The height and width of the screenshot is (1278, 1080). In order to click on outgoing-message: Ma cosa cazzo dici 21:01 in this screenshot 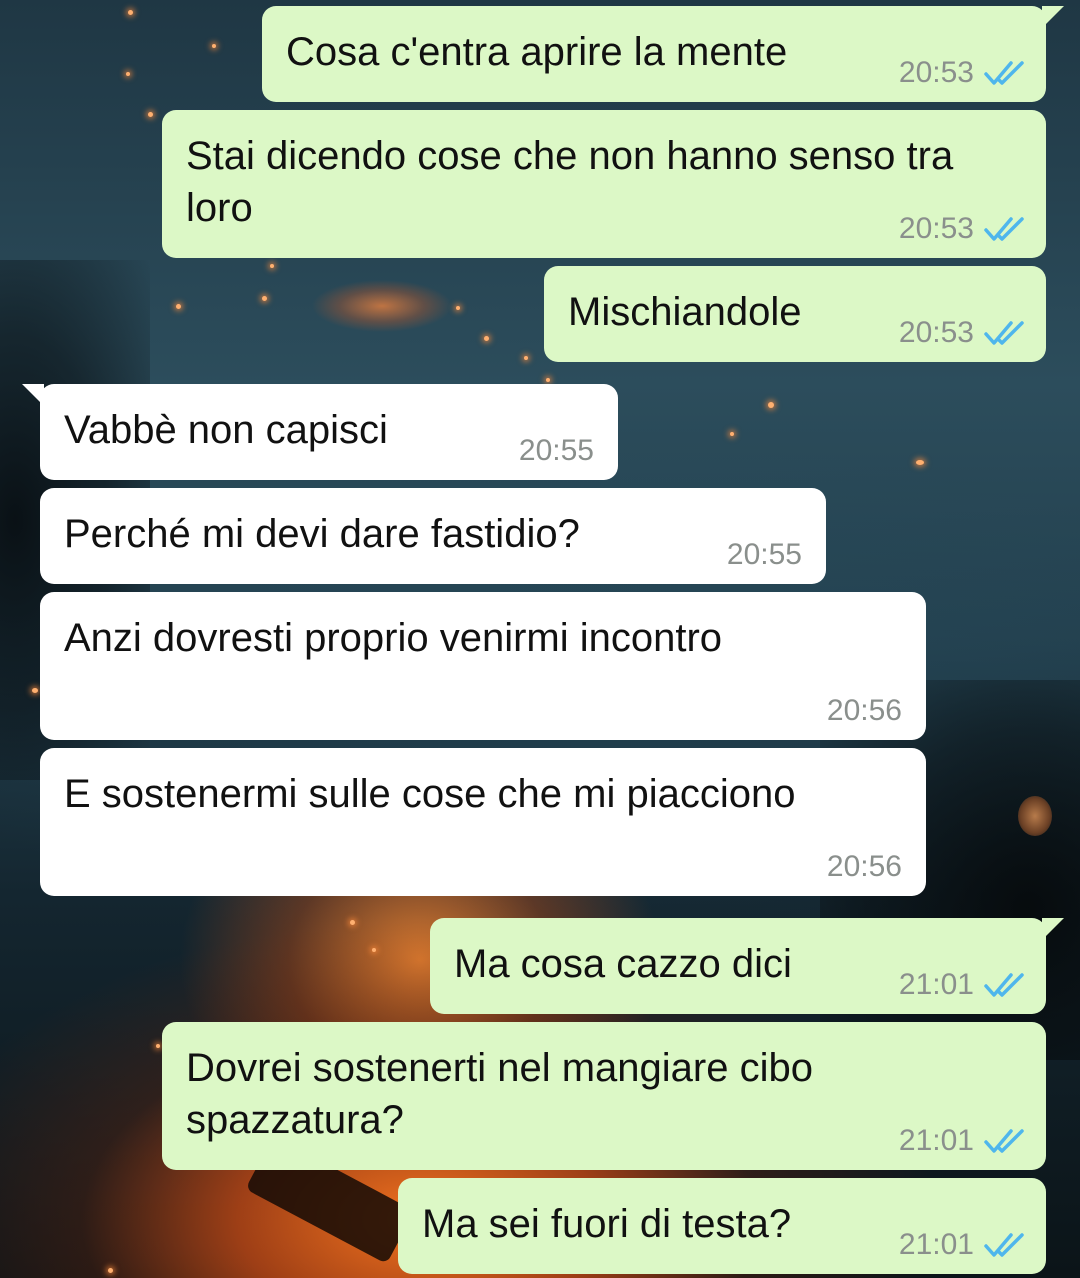, I will do `click(747, 966)`.